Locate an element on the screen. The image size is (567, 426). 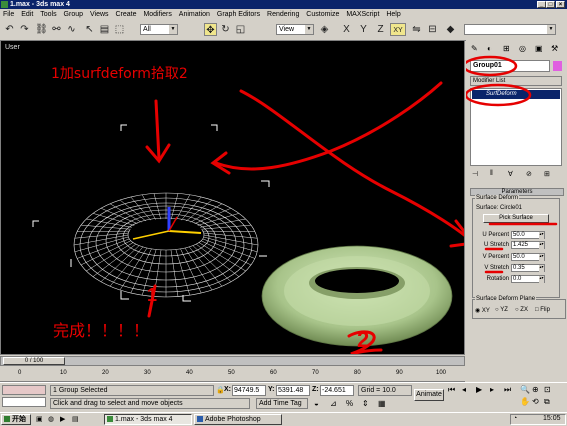
taskbar-item-label: 1.max - 3ds max 4 is located at coordinates (144, 419).